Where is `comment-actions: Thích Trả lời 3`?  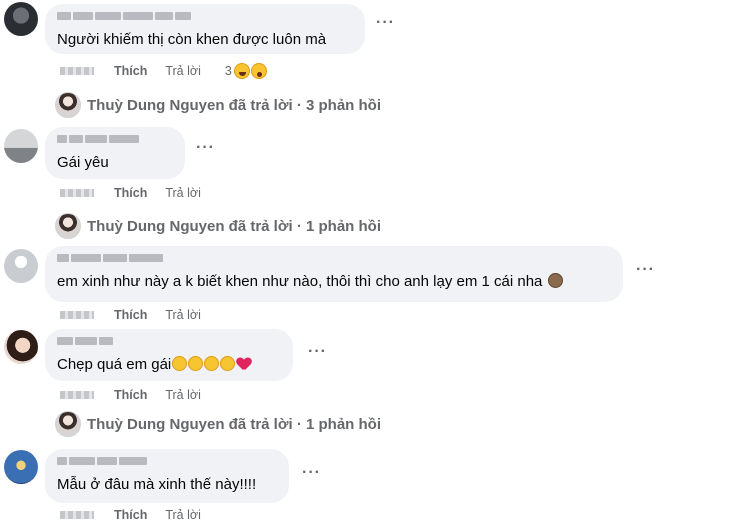 comment-actions: Thích Trả lời 3 is located at coordinates (164, 71).